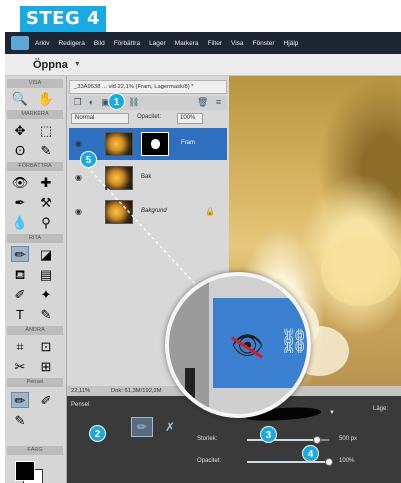 This screenshot has width=401, height=483. Describe the element at coordinates (200, 16) in the screenshot. I see `step-header: STEG 4` at that location.